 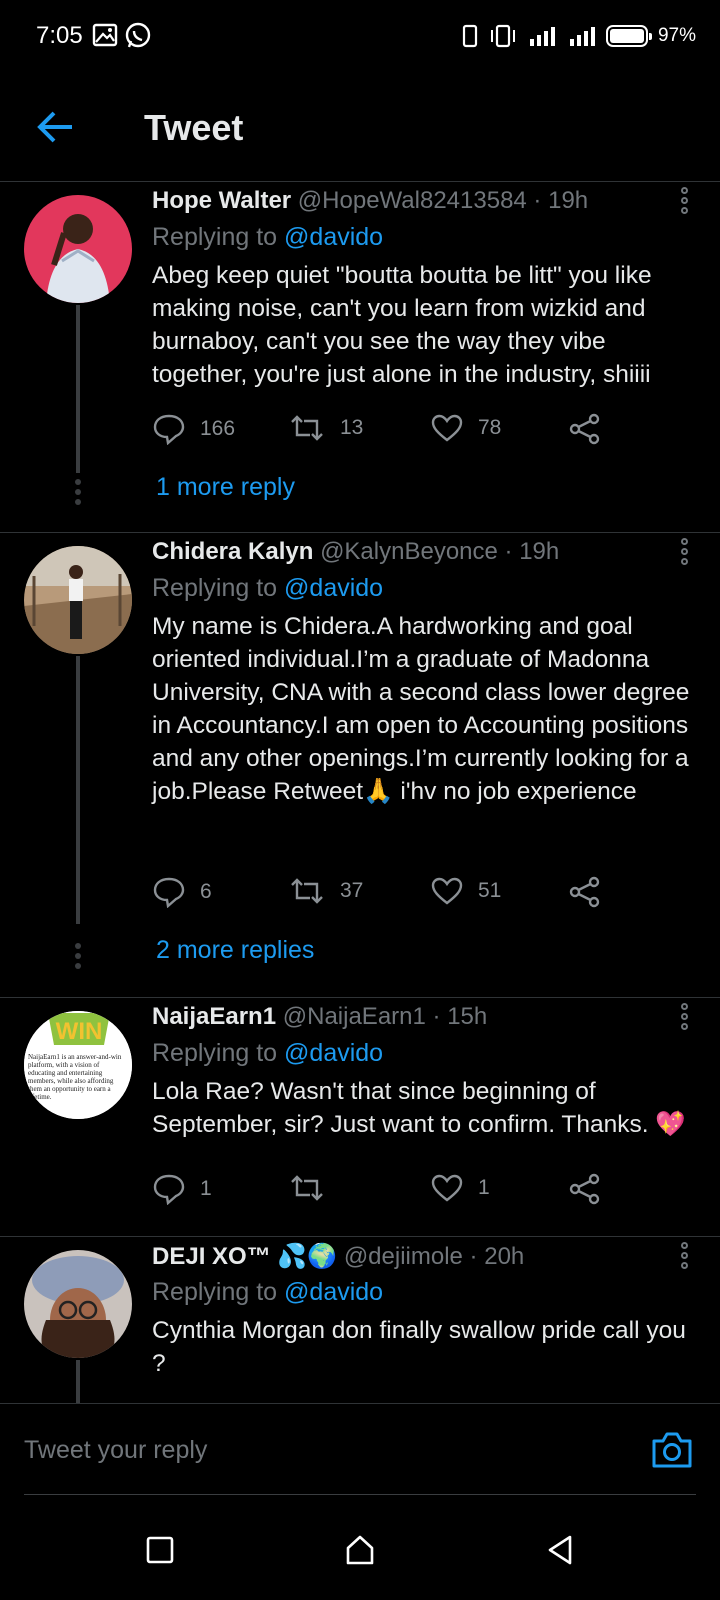 I want to click on like-count: 78, so click(x=490, y=427).